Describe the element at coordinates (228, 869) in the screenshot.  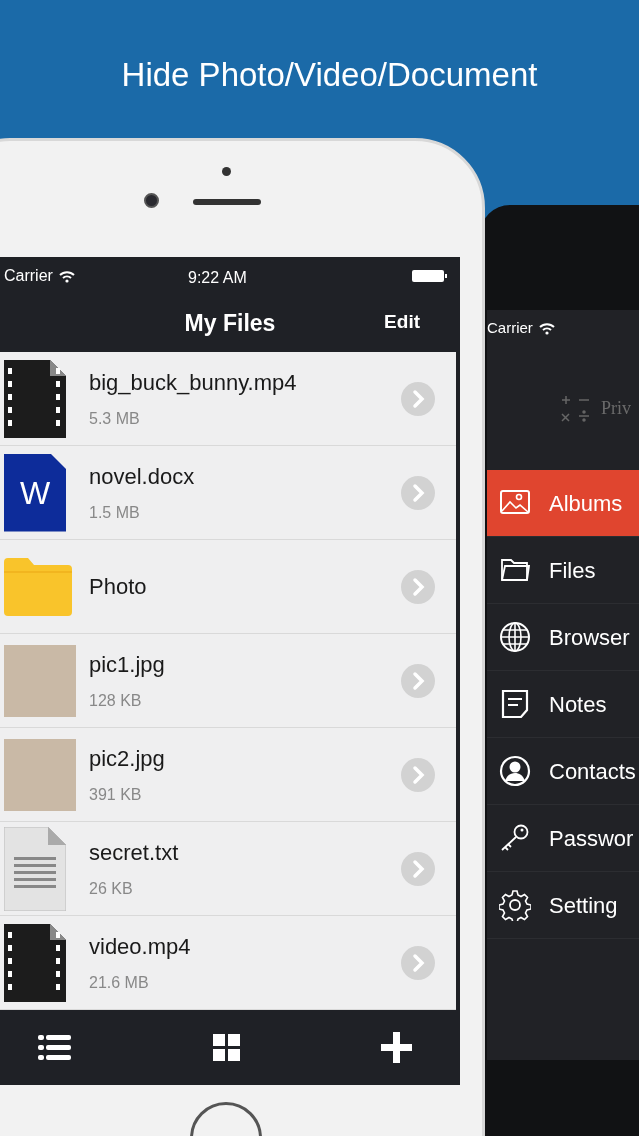
I see `file-row: secret.txt 26 KB` at that location.